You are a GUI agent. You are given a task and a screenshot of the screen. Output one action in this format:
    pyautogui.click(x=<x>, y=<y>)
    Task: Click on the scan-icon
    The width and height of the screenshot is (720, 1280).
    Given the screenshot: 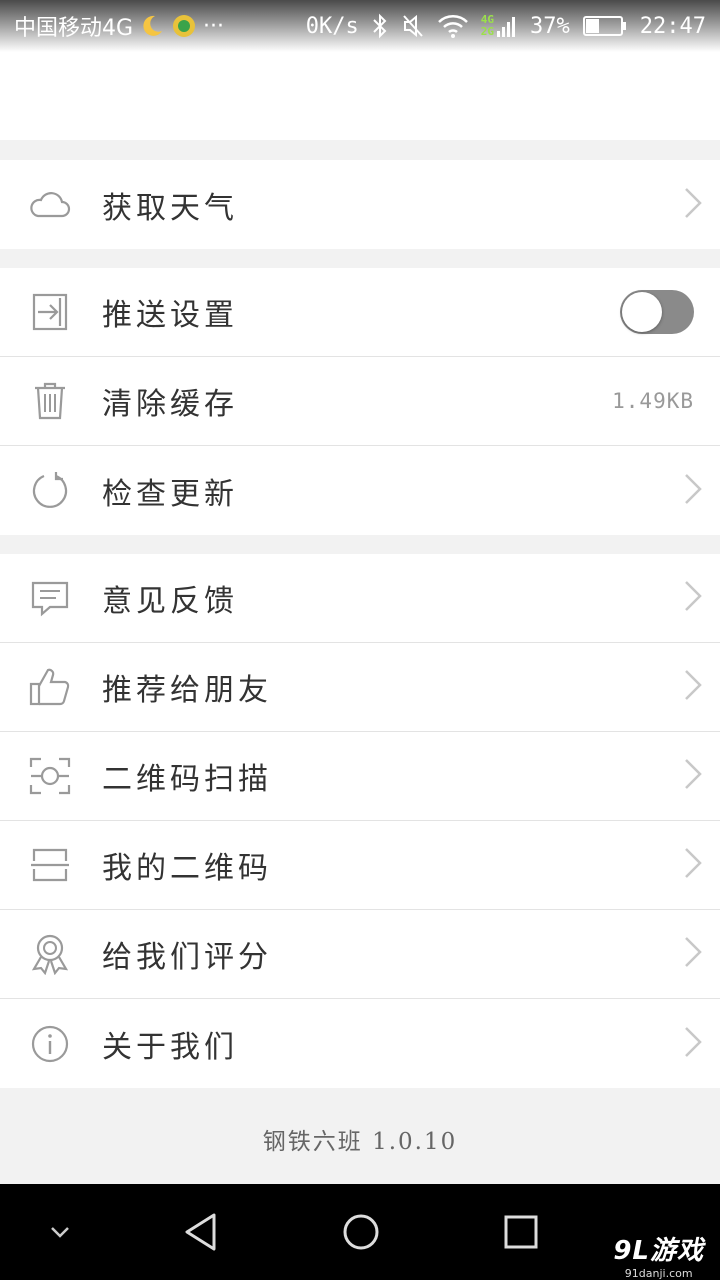 What is the action you would take?
    pyautogui.click(x=50, y=776)
    